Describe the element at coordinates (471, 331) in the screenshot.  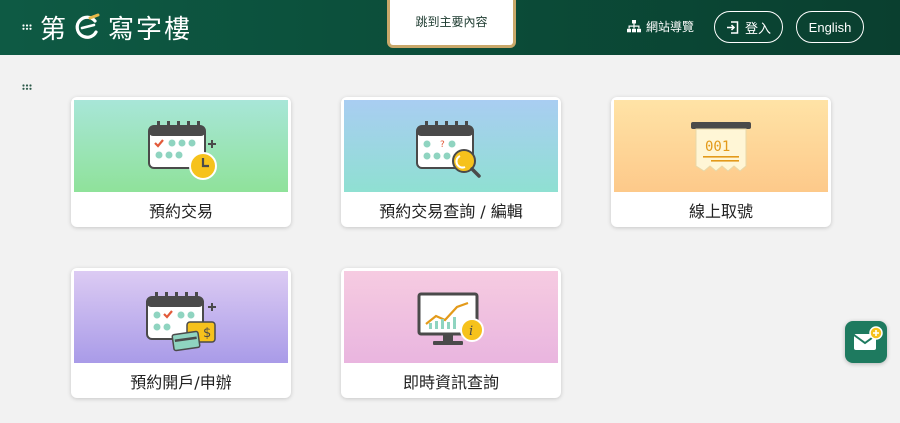
I see `svg-text: i` at that location.